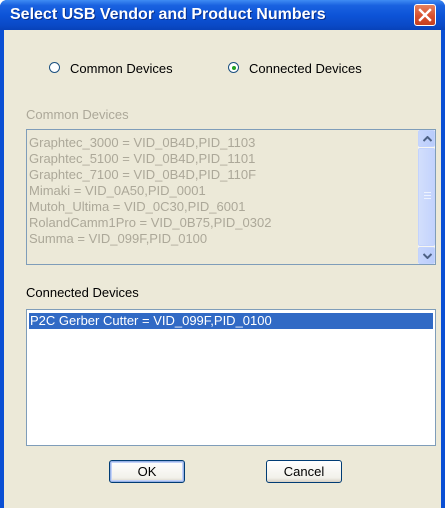  Describe the element at coordinates (142, 143) in the screenshot. I see `list-item: Graphtec_3000 = VID_0B4D,PID_1103` at that location.